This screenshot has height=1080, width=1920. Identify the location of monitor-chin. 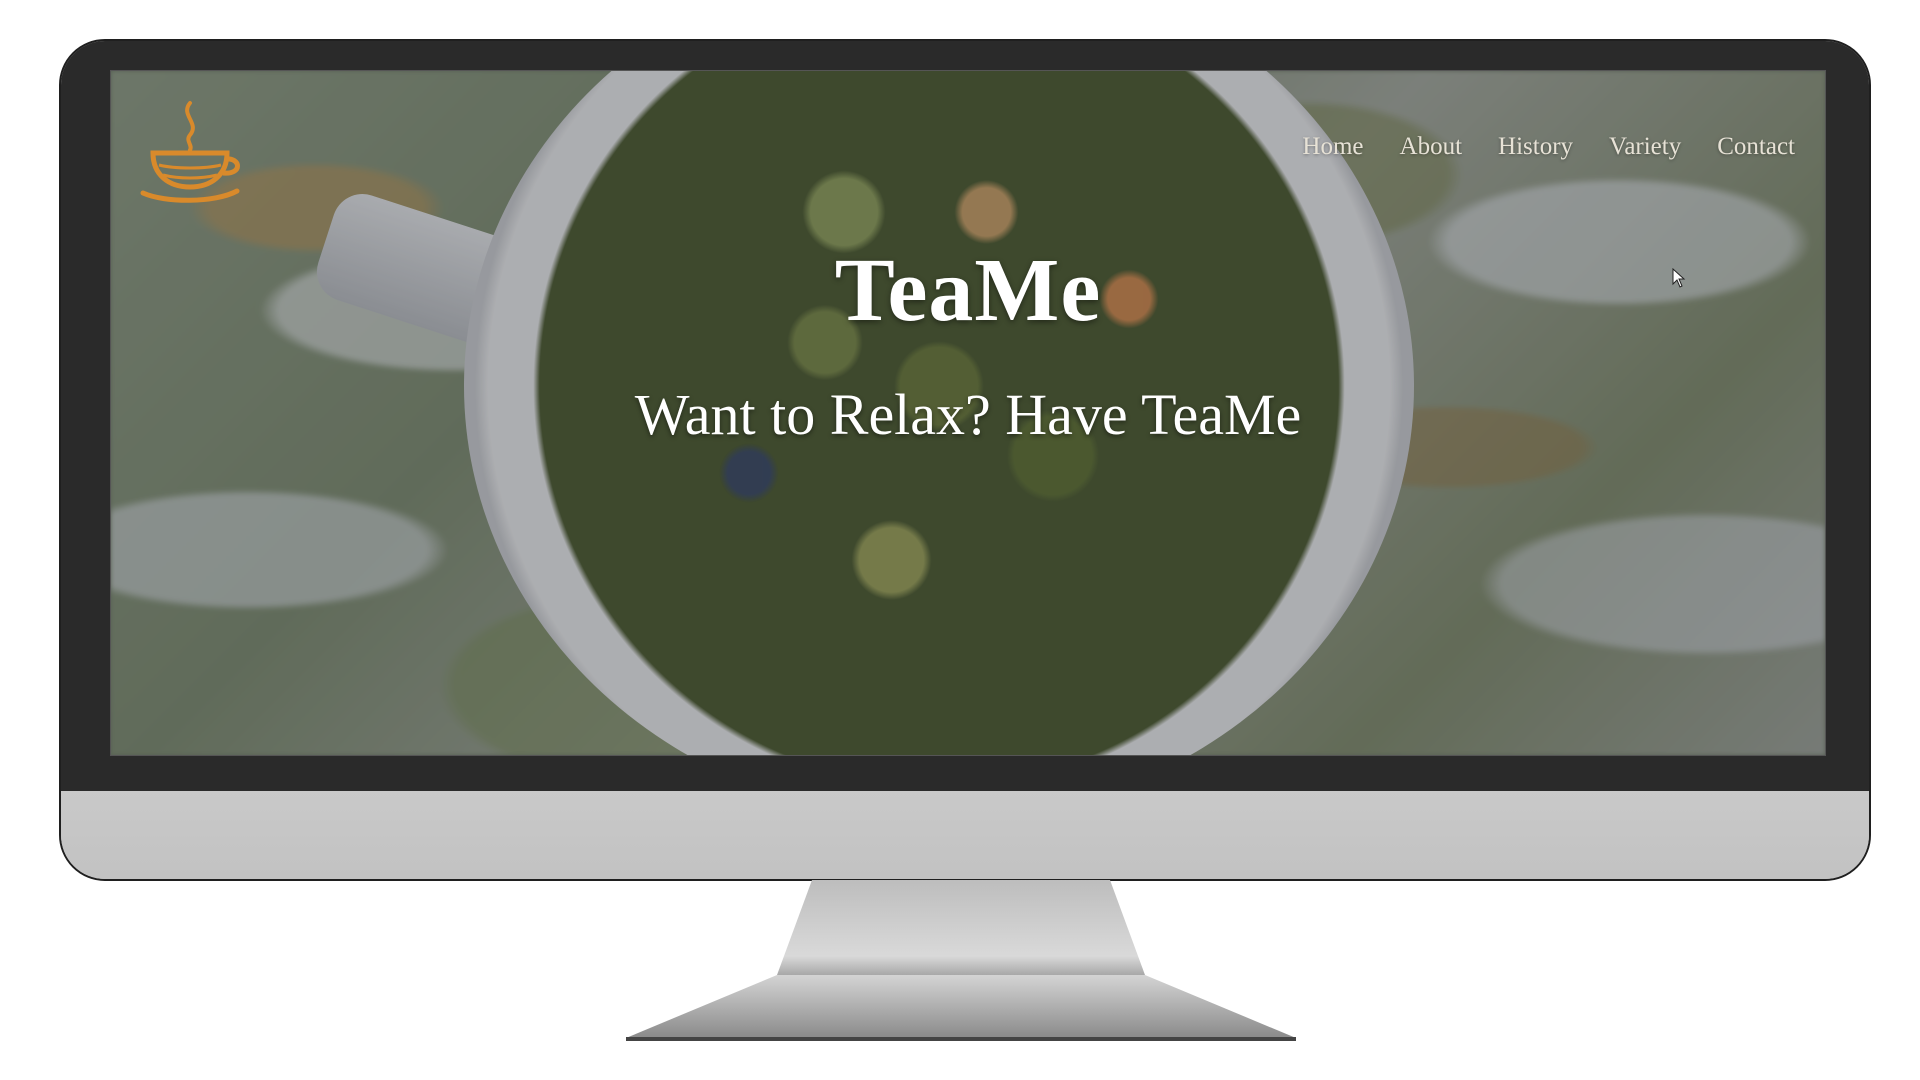
(965, 835).